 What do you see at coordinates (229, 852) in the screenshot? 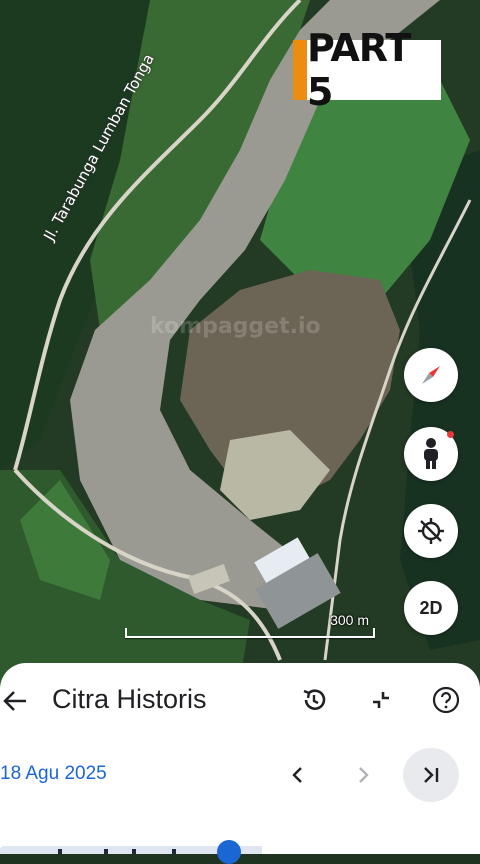
I see `timeline-handle` at bounding box center [229, 852].